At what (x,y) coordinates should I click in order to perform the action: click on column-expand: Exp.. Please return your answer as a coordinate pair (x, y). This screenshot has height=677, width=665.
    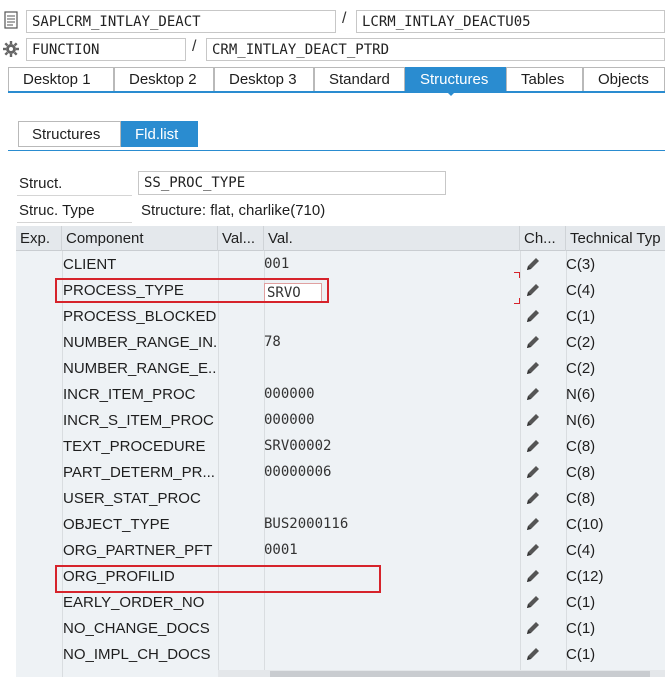
    Looking at the image, I should click on (39, 238).